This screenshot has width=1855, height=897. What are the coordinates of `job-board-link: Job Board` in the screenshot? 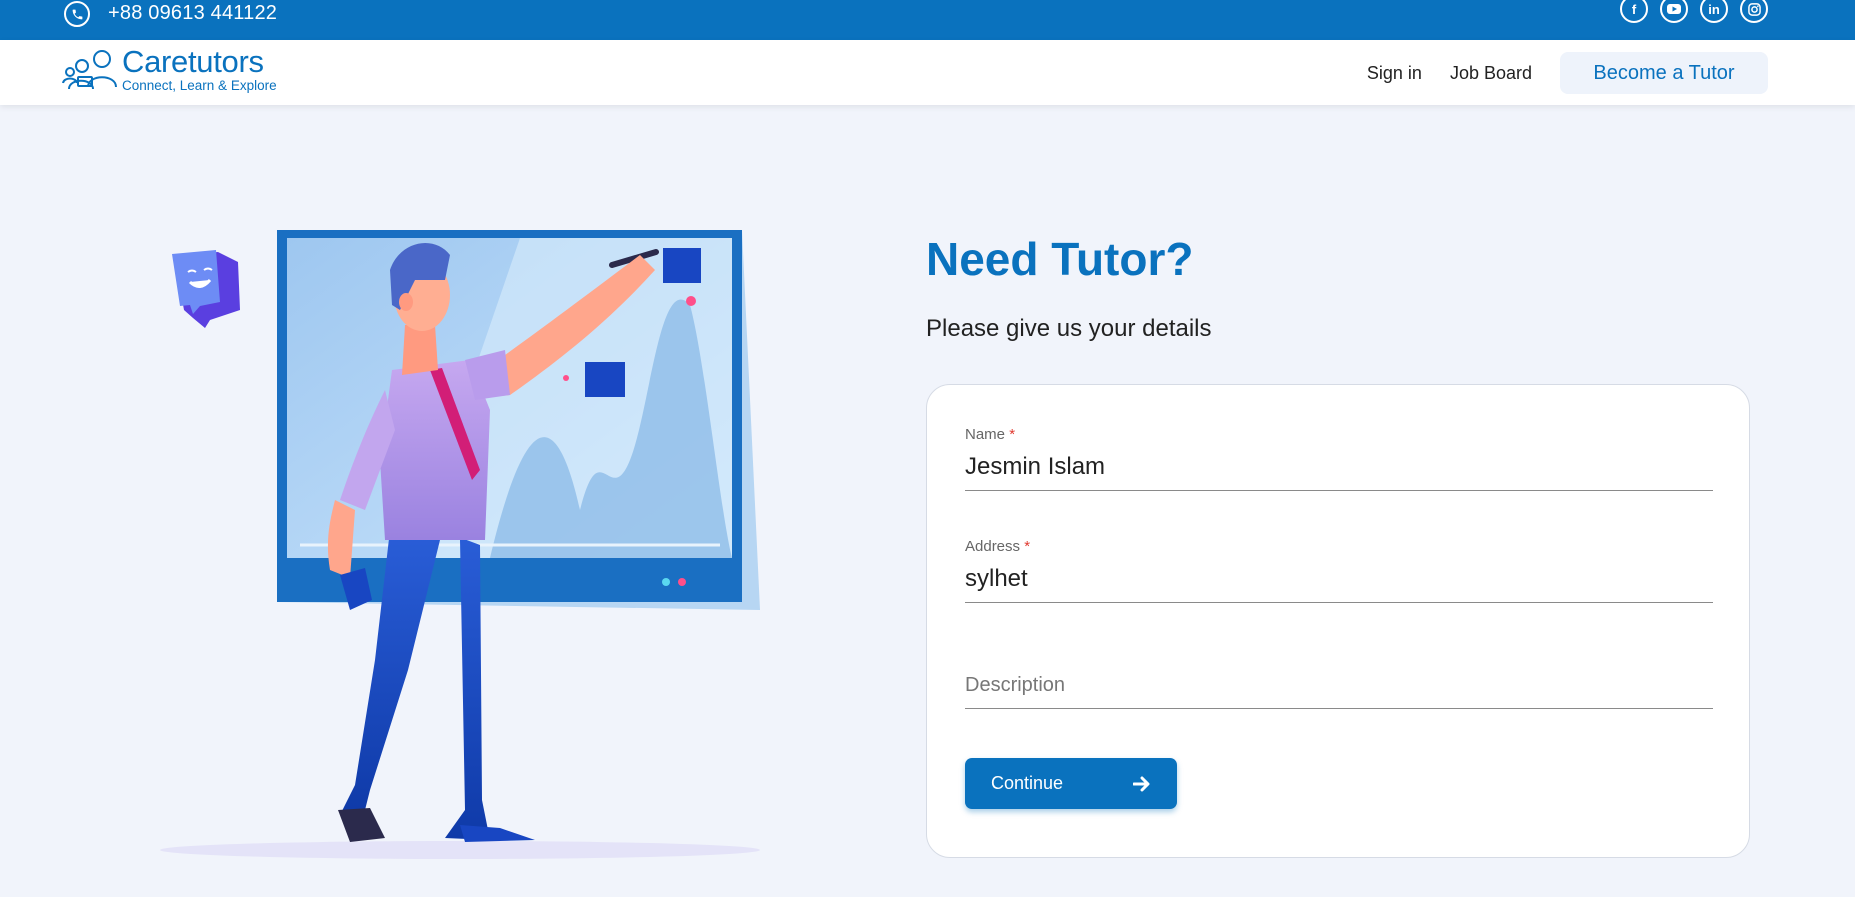 It's located at (1491, 73).